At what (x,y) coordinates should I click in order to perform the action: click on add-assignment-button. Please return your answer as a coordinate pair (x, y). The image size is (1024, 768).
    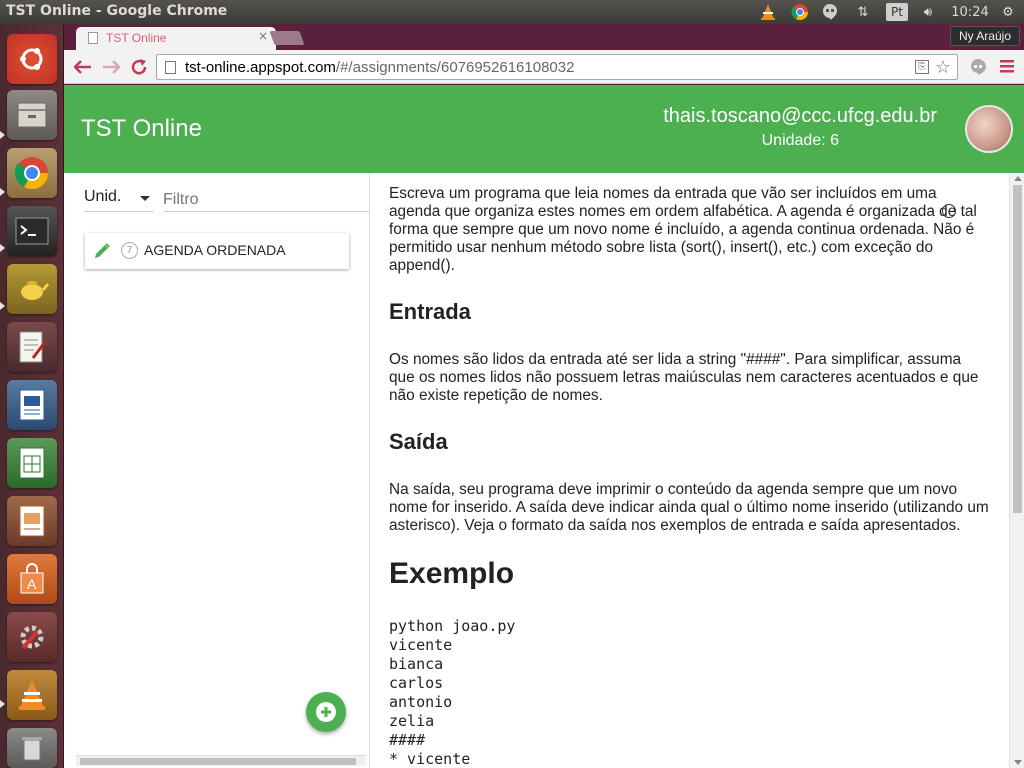
    Looking at the image, I should click on (326, 712).